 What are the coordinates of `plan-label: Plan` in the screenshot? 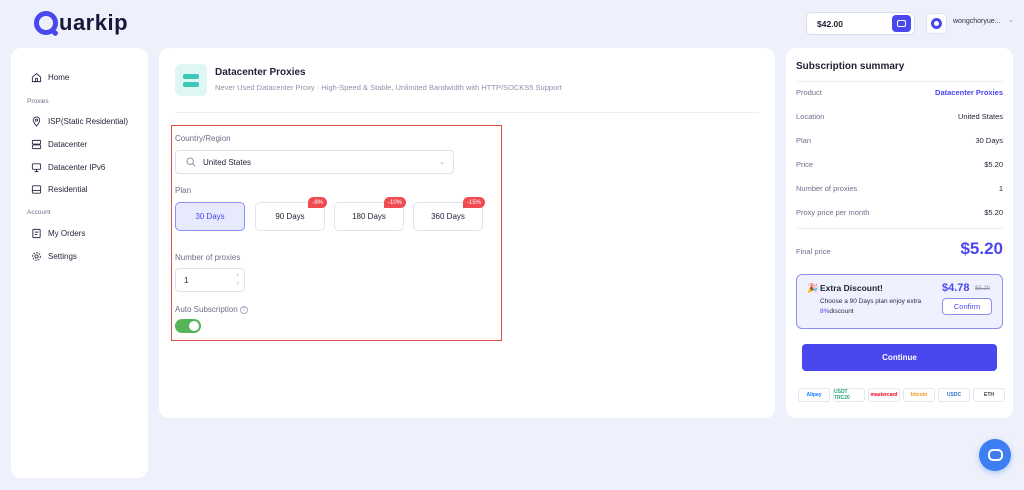 It's located at (183, 190).